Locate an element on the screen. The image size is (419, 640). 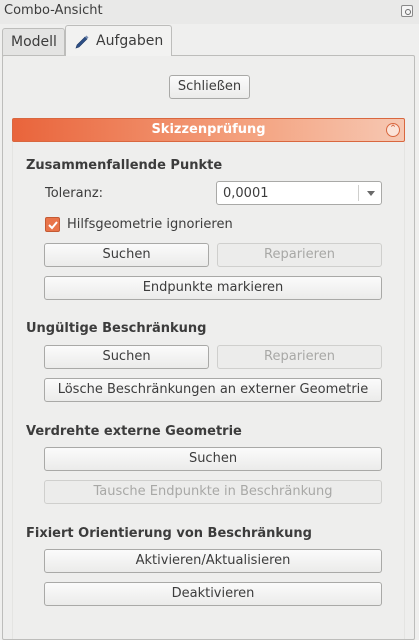
collapse-icon: ⌃ is located at coordinates (393, 130).